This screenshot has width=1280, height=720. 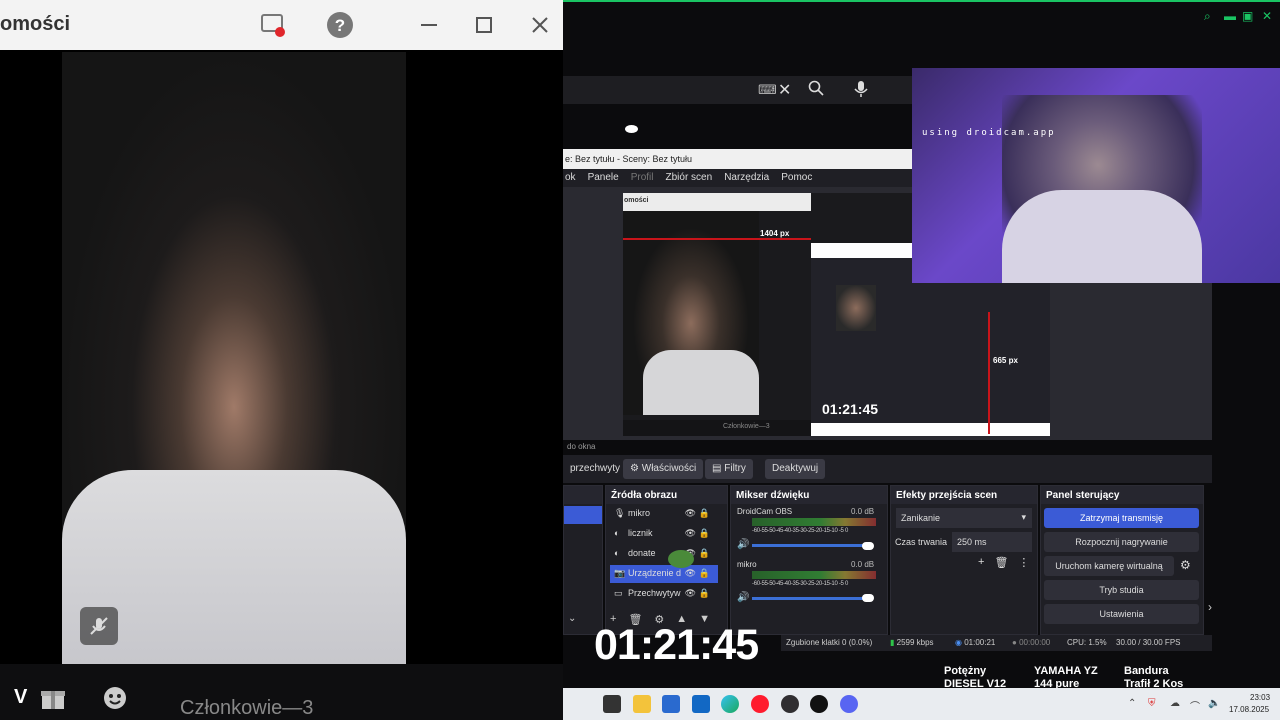 What do you see at coordinates (642, 704) in the screenshot?
I see `file-explorer-icon` at bounding box center [642, 704].